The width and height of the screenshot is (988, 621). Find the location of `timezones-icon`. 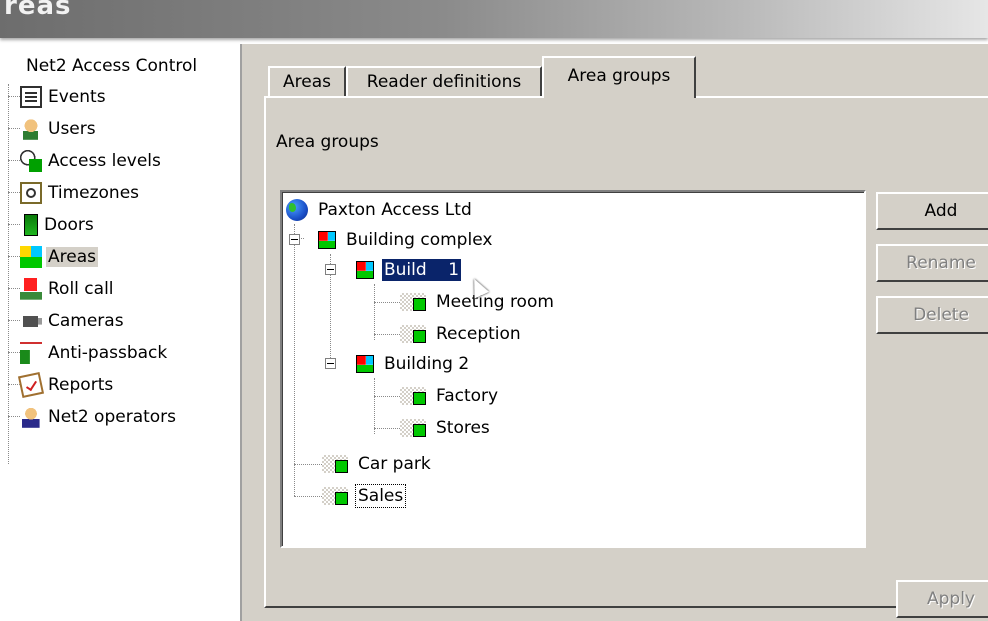

timezones-icon is located at coordinates (31, 193).